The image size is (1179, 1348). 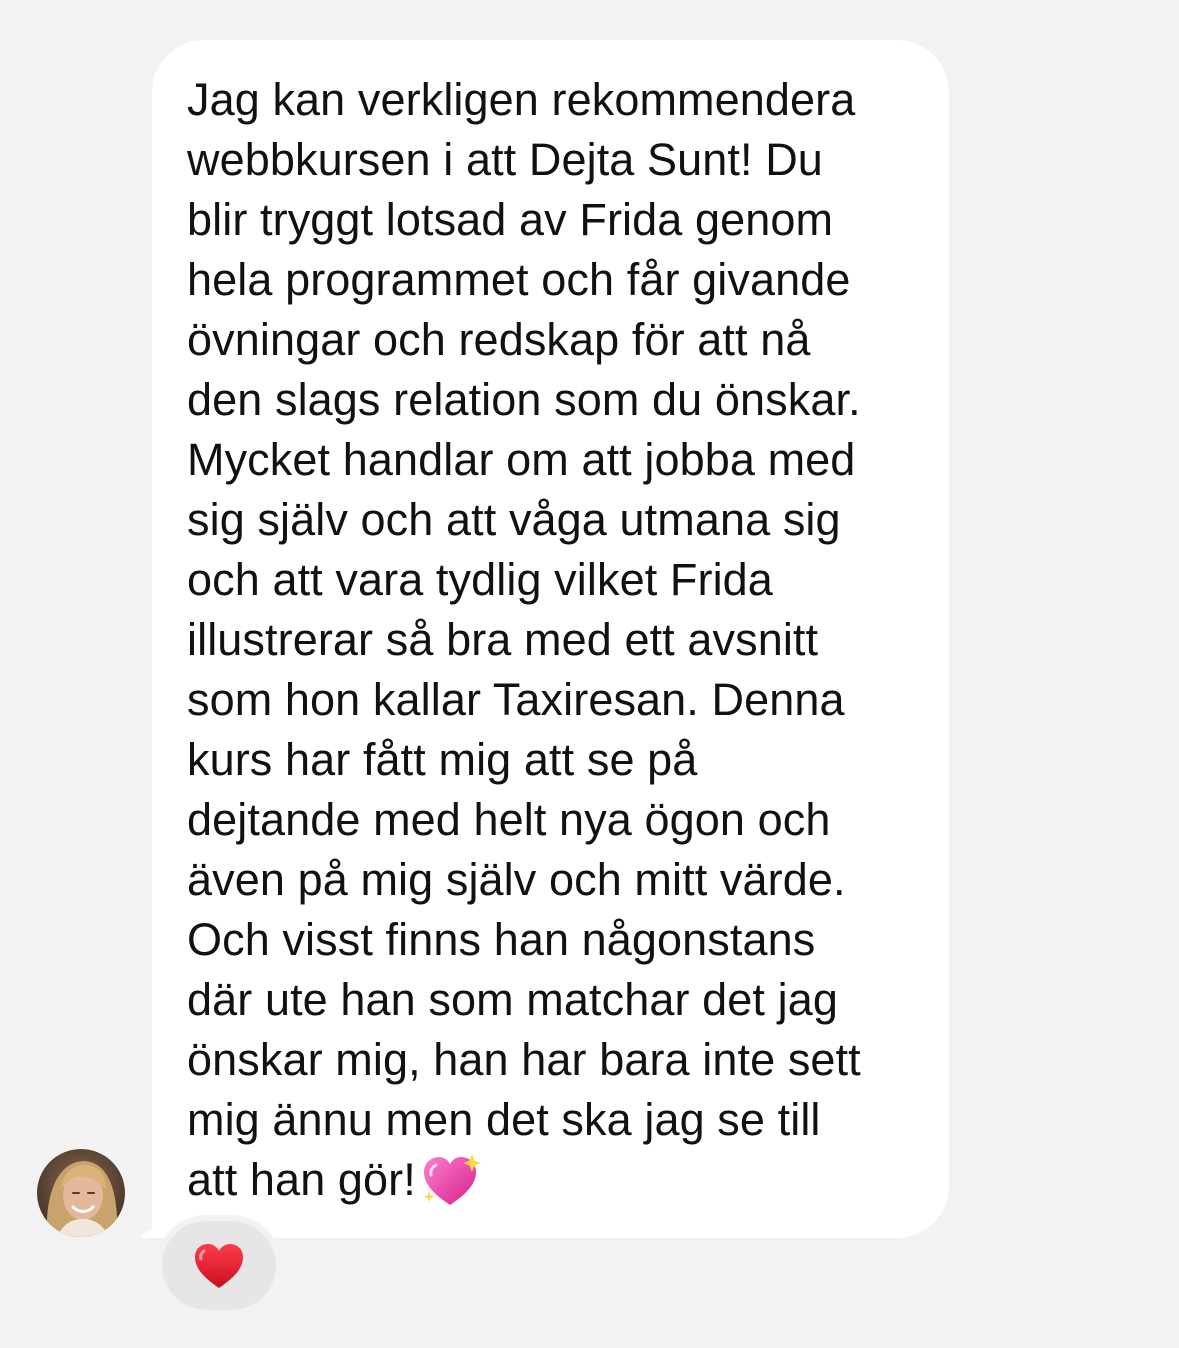 I want to click on message-line: den slags relation som du önskar., so click(x=524, y=399).